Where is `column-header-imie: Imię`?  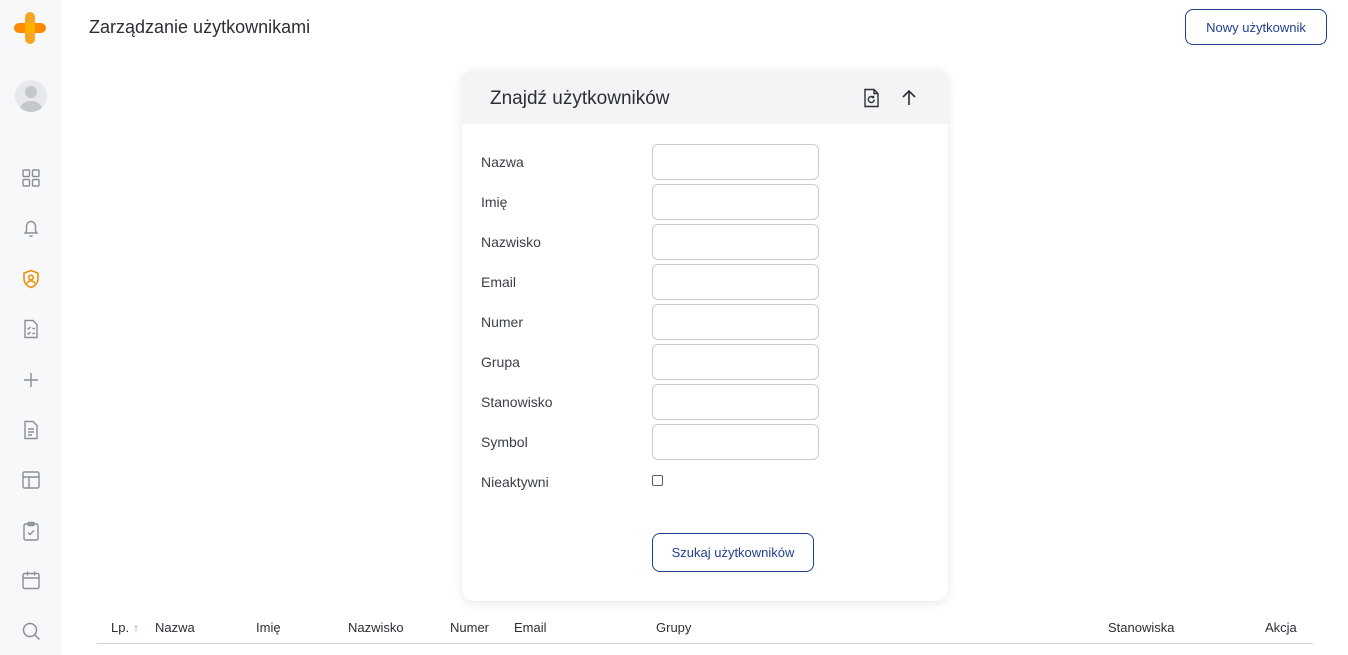 column-header-imie: Imię is located at coordinates (268, 627).